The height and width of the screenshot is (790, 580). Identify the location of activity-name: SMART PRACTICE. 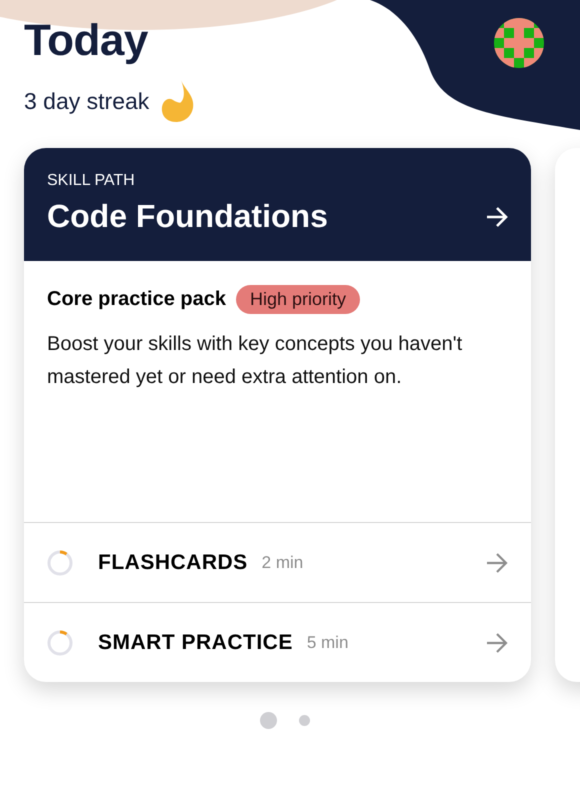
(195, 642).